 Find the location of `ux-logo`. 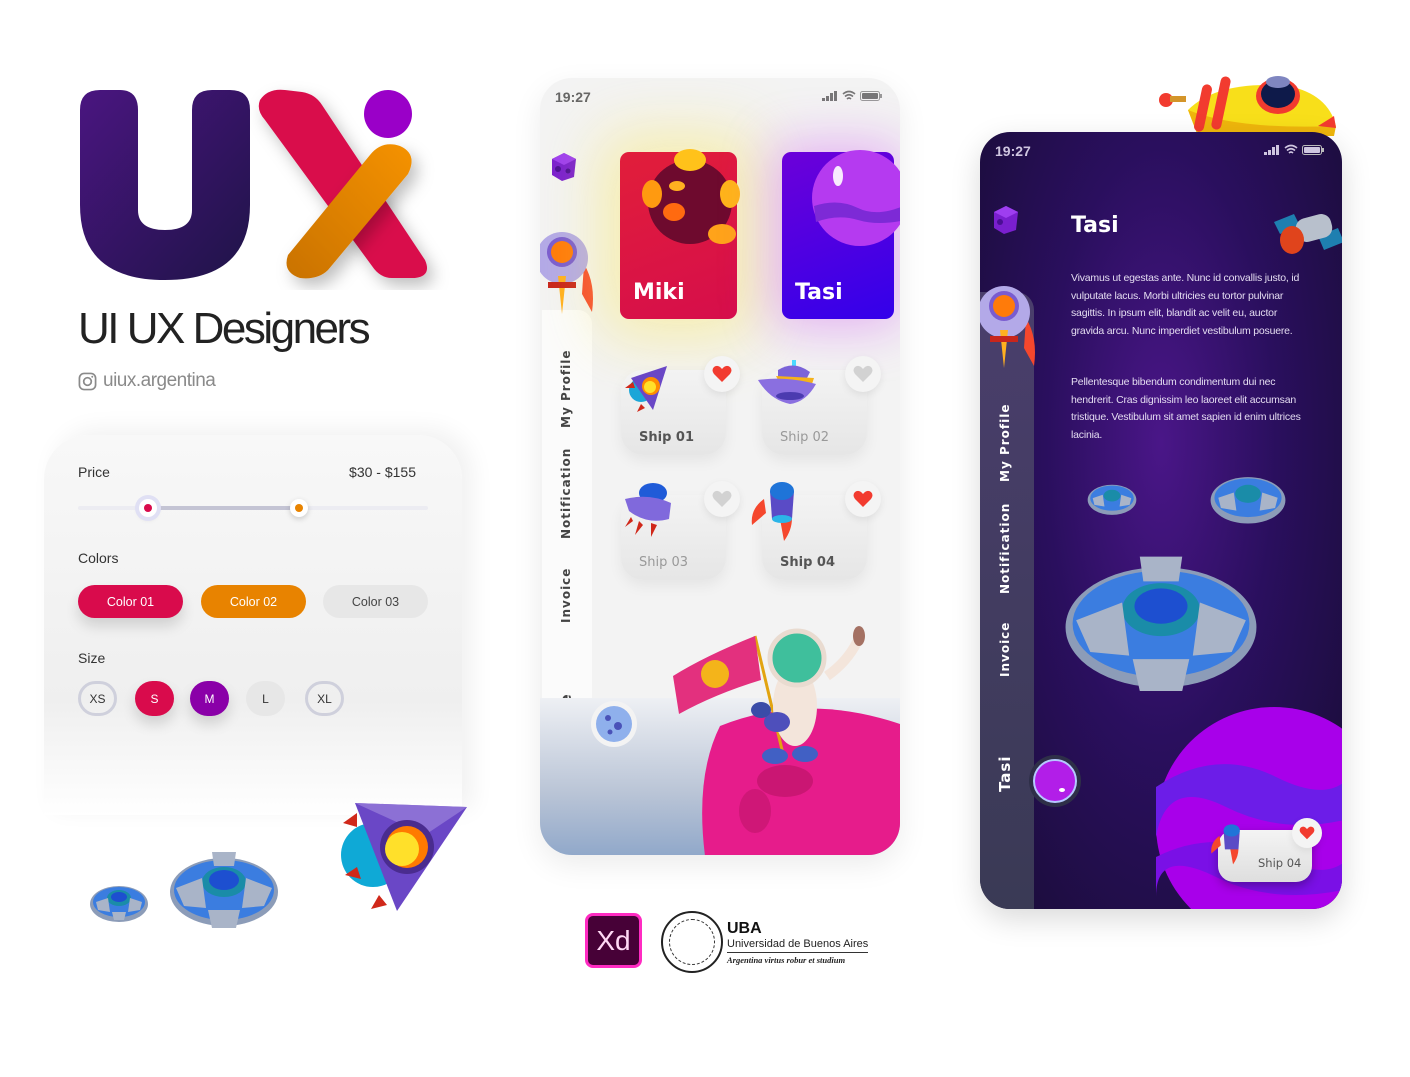

ux-logo is located at coordinates (254, 184).